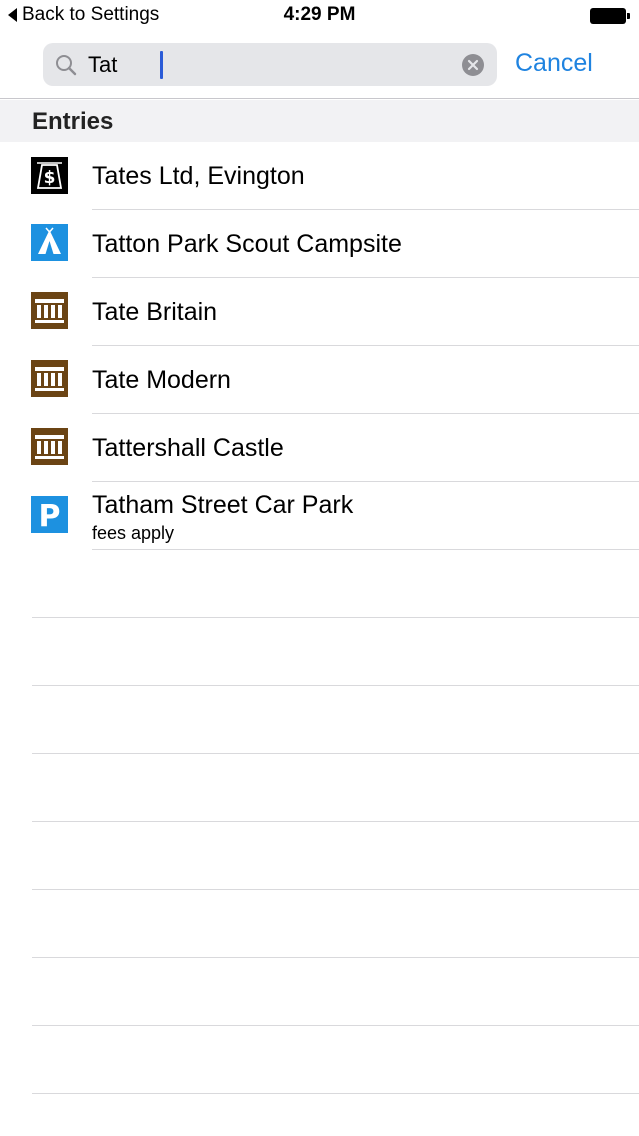 The width and height of the screenshot is (639, 1136). What do you see at coordinates (66, 65) in the screenshot?
I see `search-icon` at bounding box center [66, 65].